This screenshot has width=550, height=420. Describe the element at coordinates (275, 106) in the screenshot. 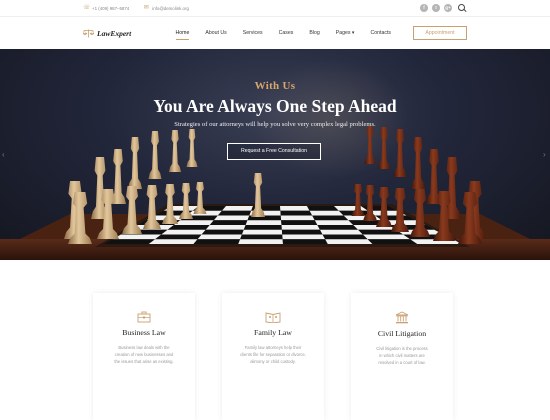

I see `hero-title: You Are Always One Step Ahead` at that location.